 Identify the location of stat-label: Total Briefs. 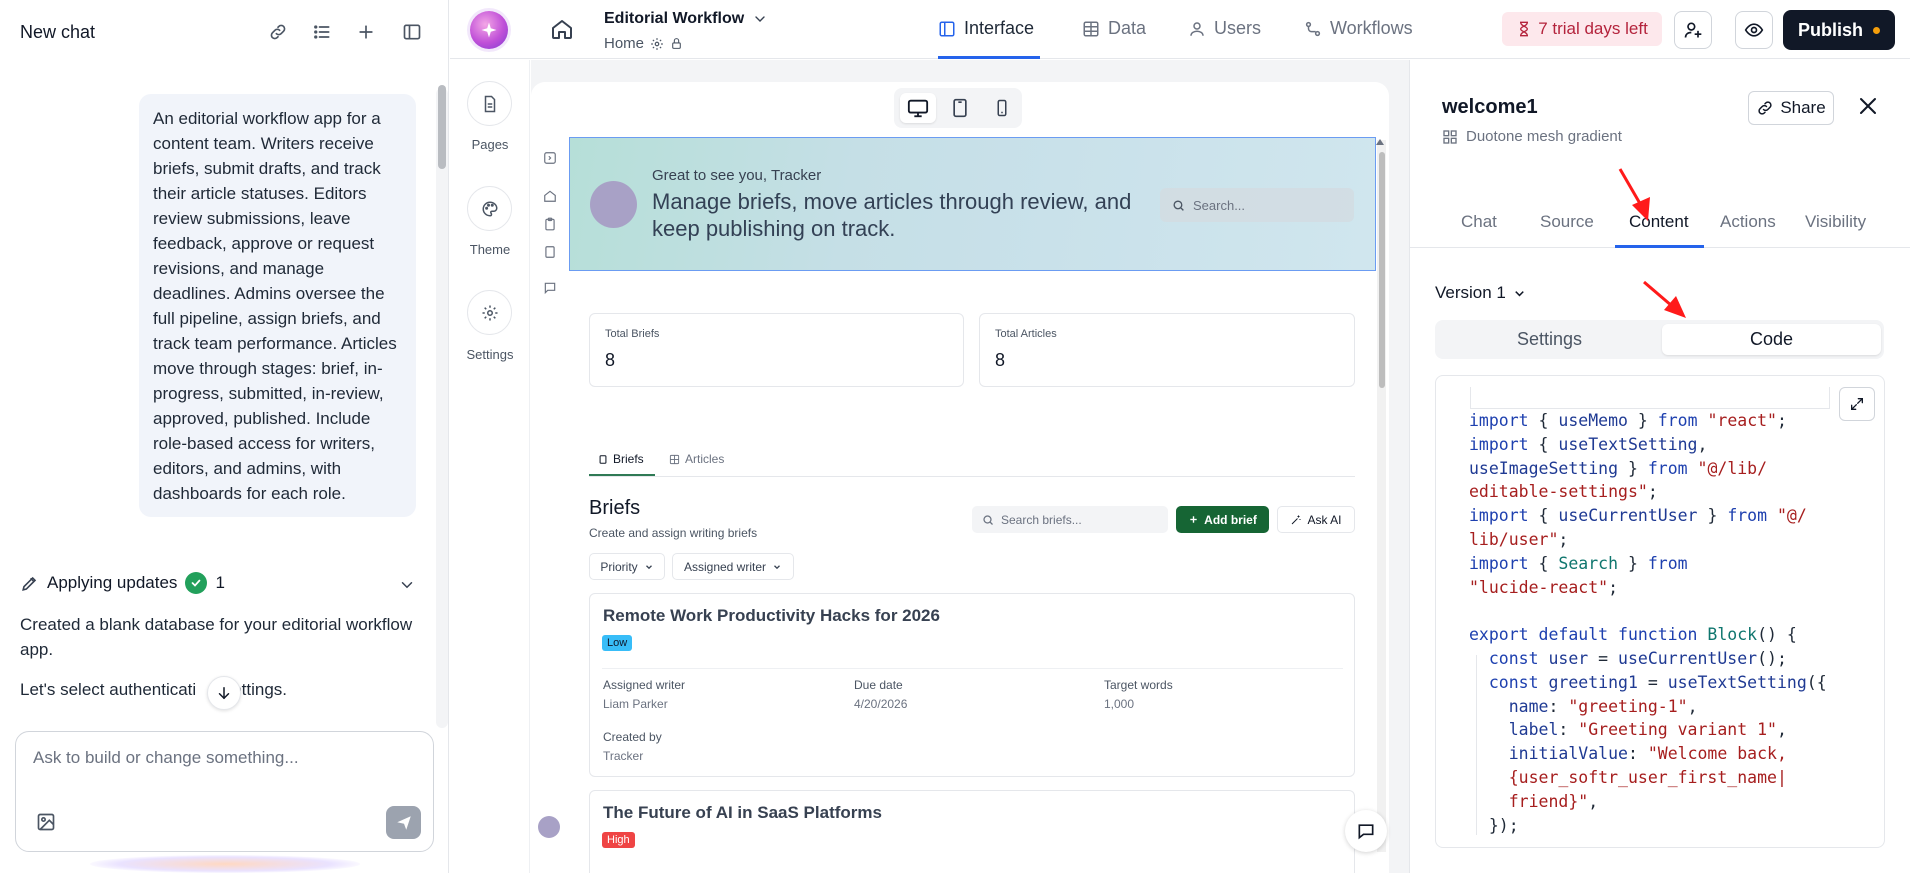
(632, 334).